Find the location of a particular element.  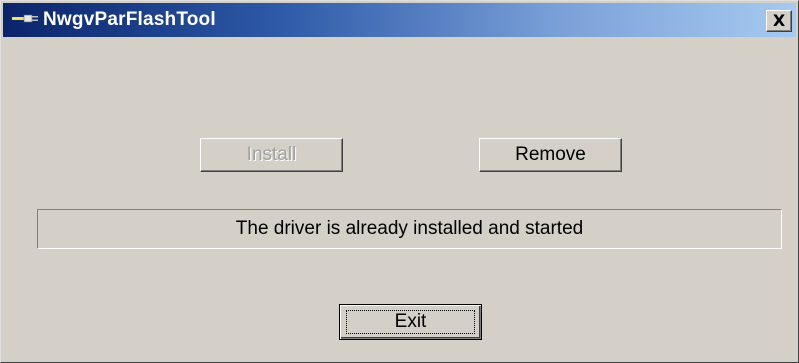

close-icon: X is located at coordinates (779, 20).